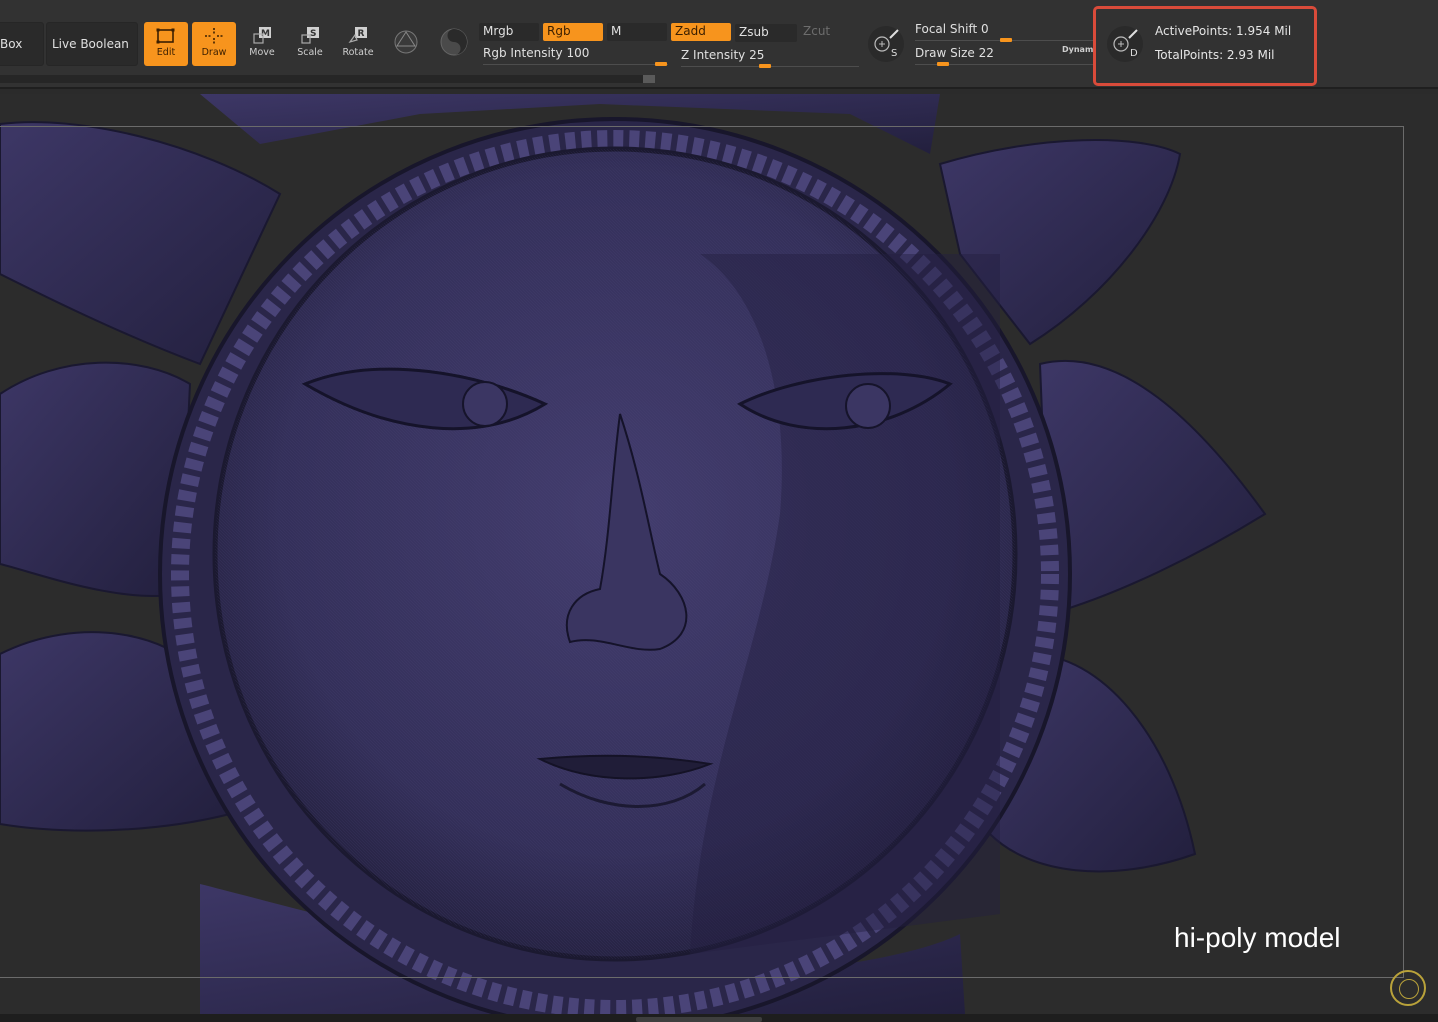 This screenshot has width=1438, height=1022. What do you see at coordinates (1215, 55) in the screenshot?
I see `total-points-readout: TotalPoints: 2.93 Mil` at bounding box center [1215, 55].